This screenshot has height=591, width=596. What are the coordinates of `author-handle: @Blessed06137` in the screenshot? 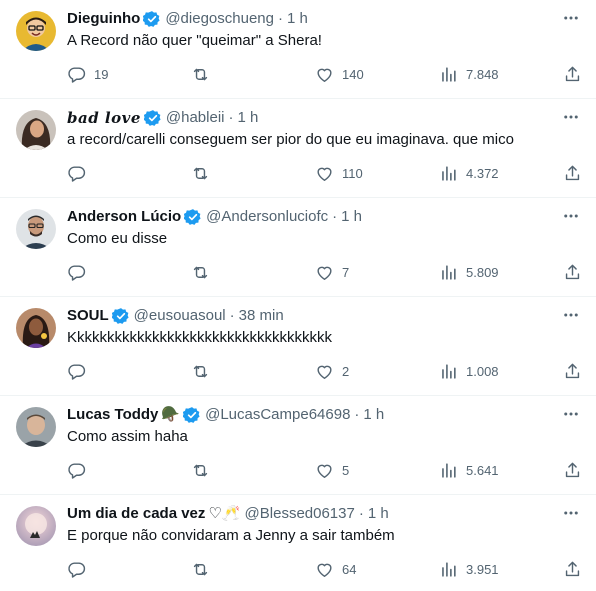 It's located at (300, 514).